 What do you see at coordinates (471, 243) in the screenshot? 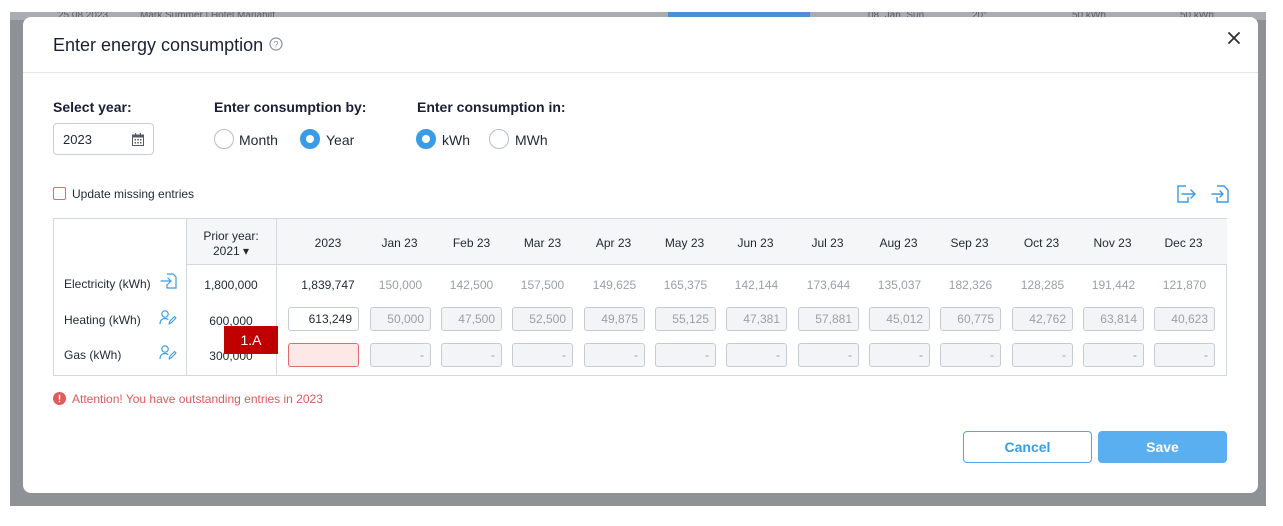
I see `column-header-month: Feb 23` at bounding box center [471, 243].